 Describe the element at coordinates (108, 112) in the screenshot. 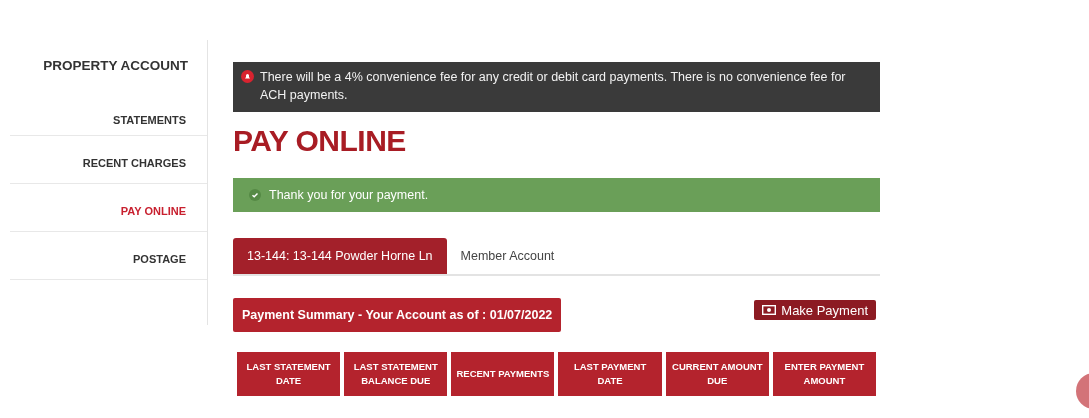

I see `sidebar-item: STATEMENTS` at that location.